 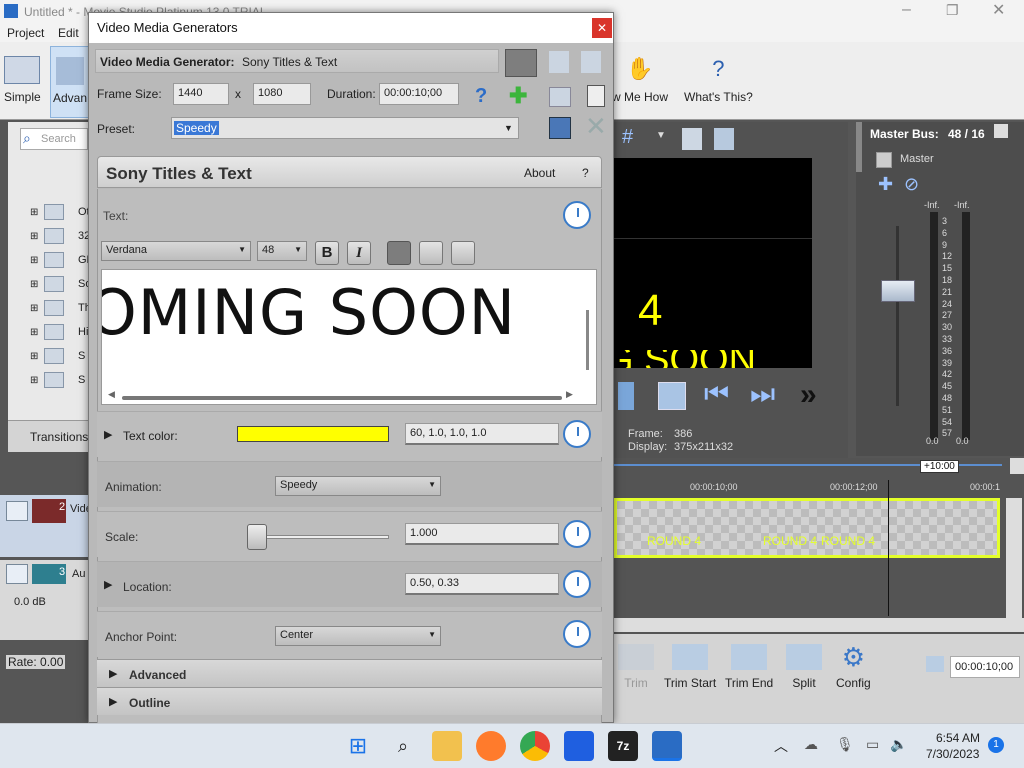 I want to click on tree-folder-item: ⊞ GF, so click(x=61, y=262).